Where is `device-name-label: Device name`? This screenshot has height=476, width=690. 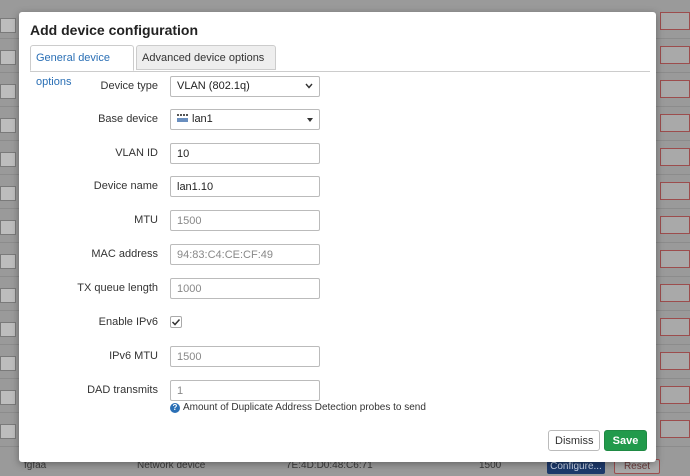
device-name-label: Device name is located at coordinates (125, 186).